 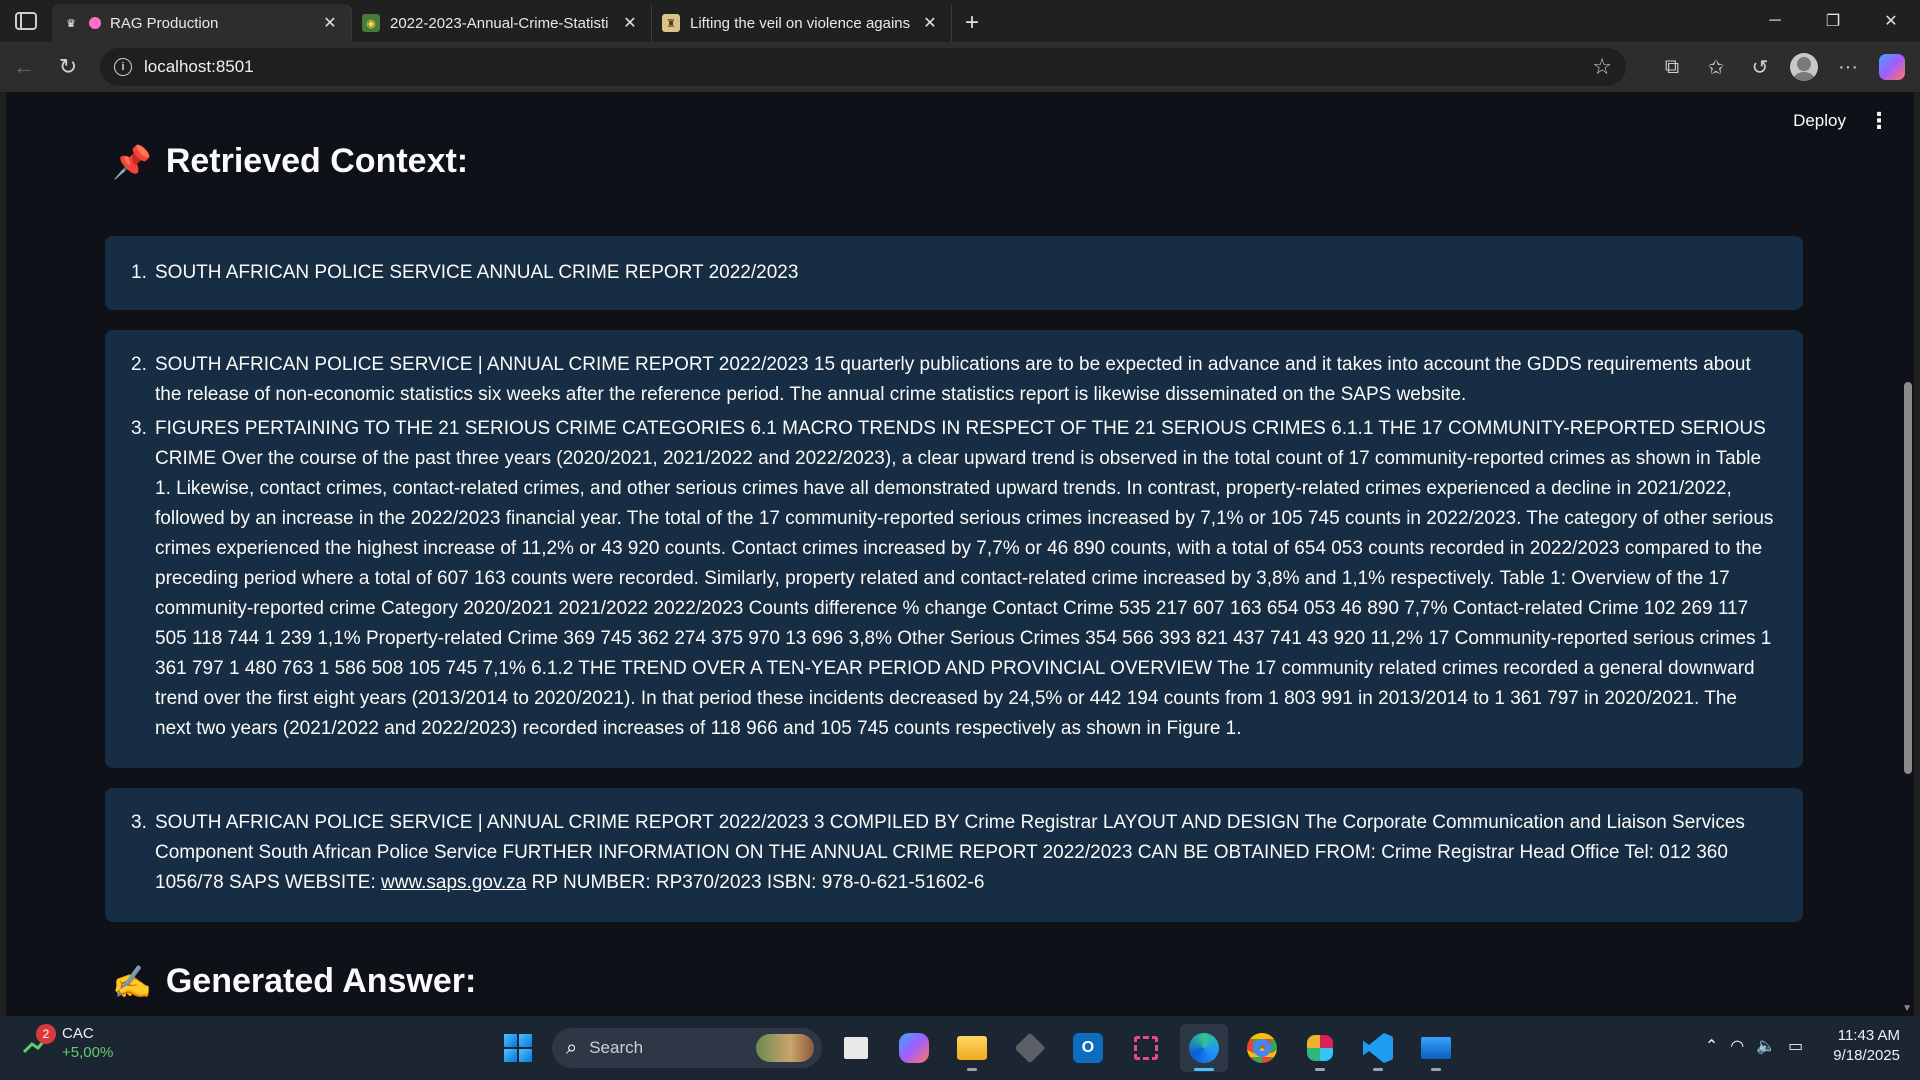 What do you see at coordinates (317, 161) in the screenshot?
I see `section-title: Retrieved Context:` at bounding box center [317, 161].